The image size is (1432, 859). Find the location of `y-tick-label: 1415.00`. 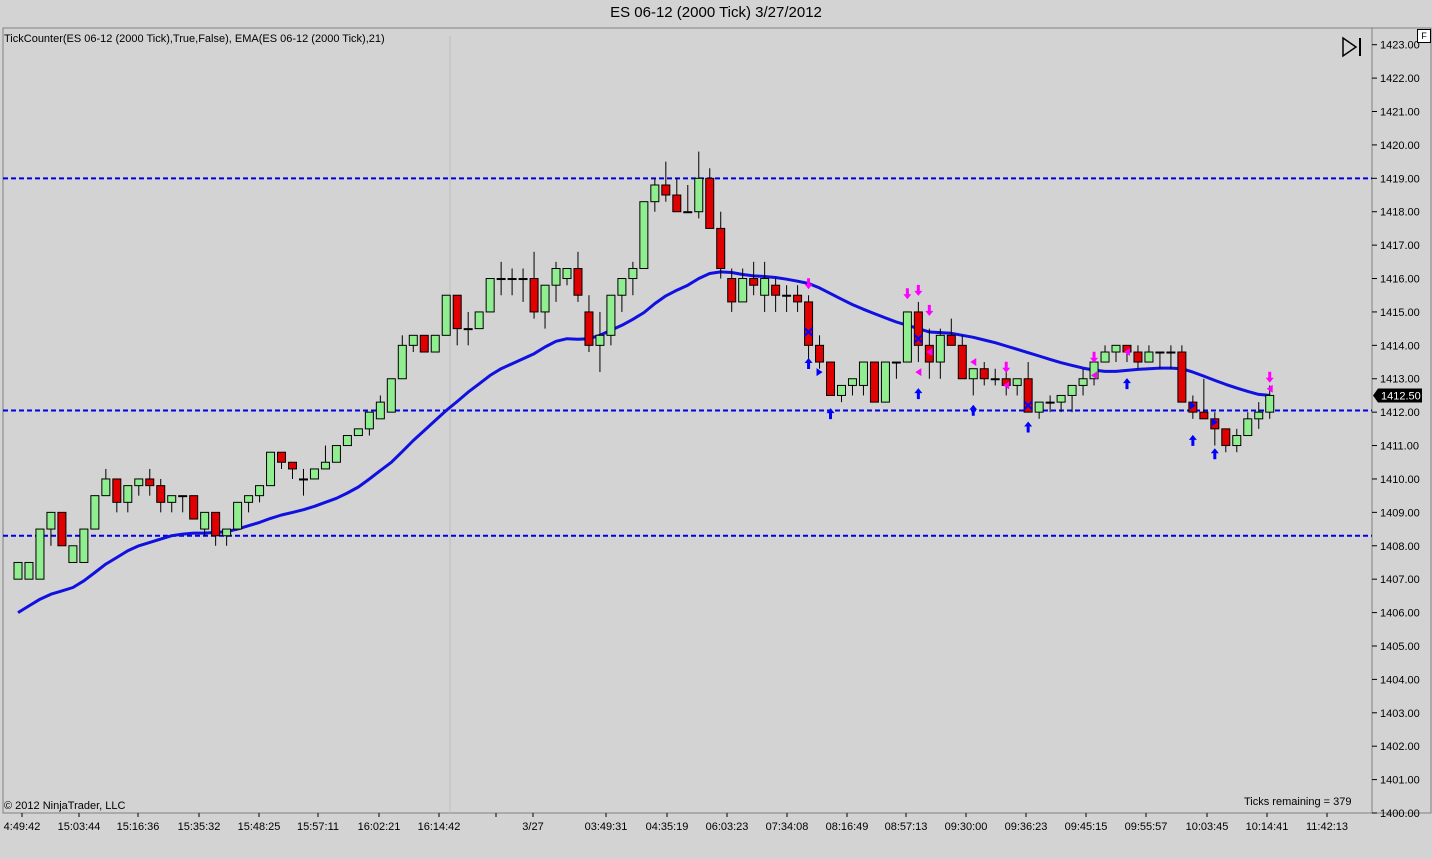

y-tick-label: 1415.00 is located at coordinates (1400, 313).